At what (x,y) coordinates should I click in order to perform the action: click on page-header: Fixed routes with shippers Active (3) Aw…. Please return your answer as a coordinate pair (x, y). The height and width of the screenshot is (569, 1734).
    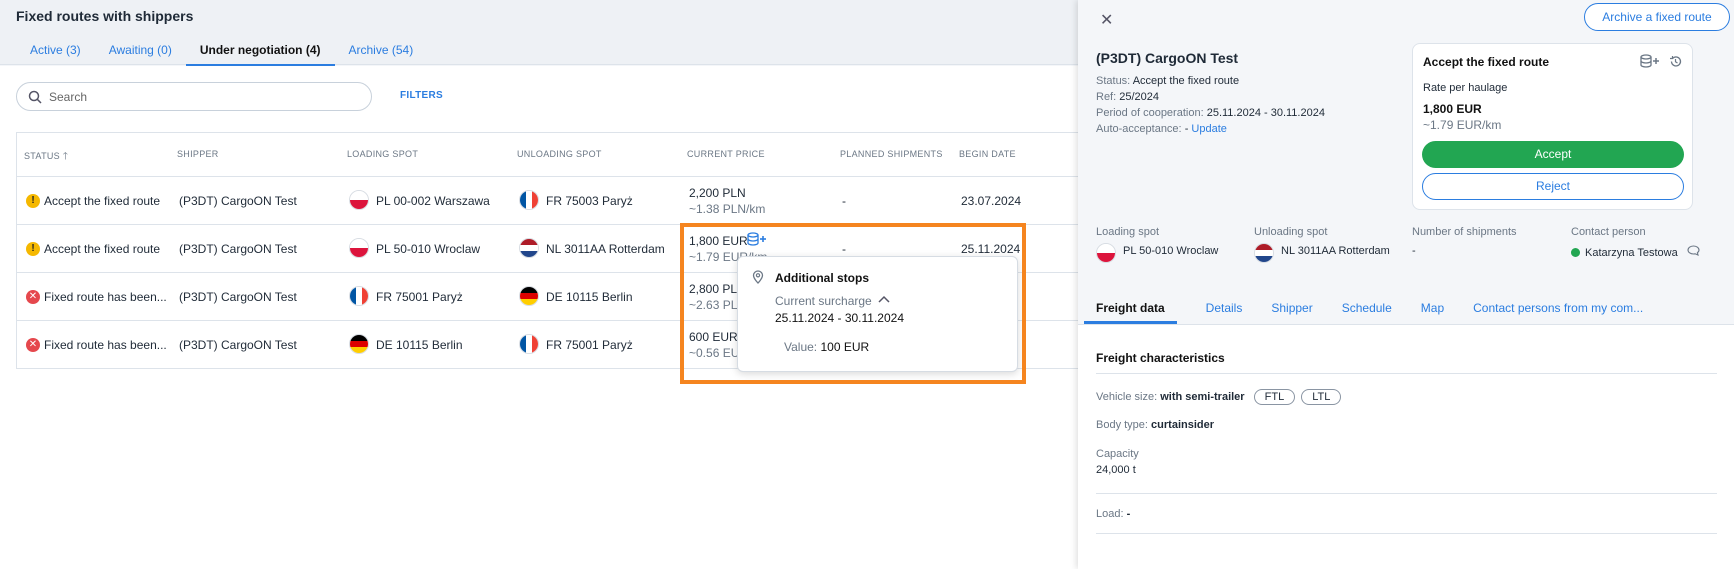
    Looking at the image, I should click on (539, 33).